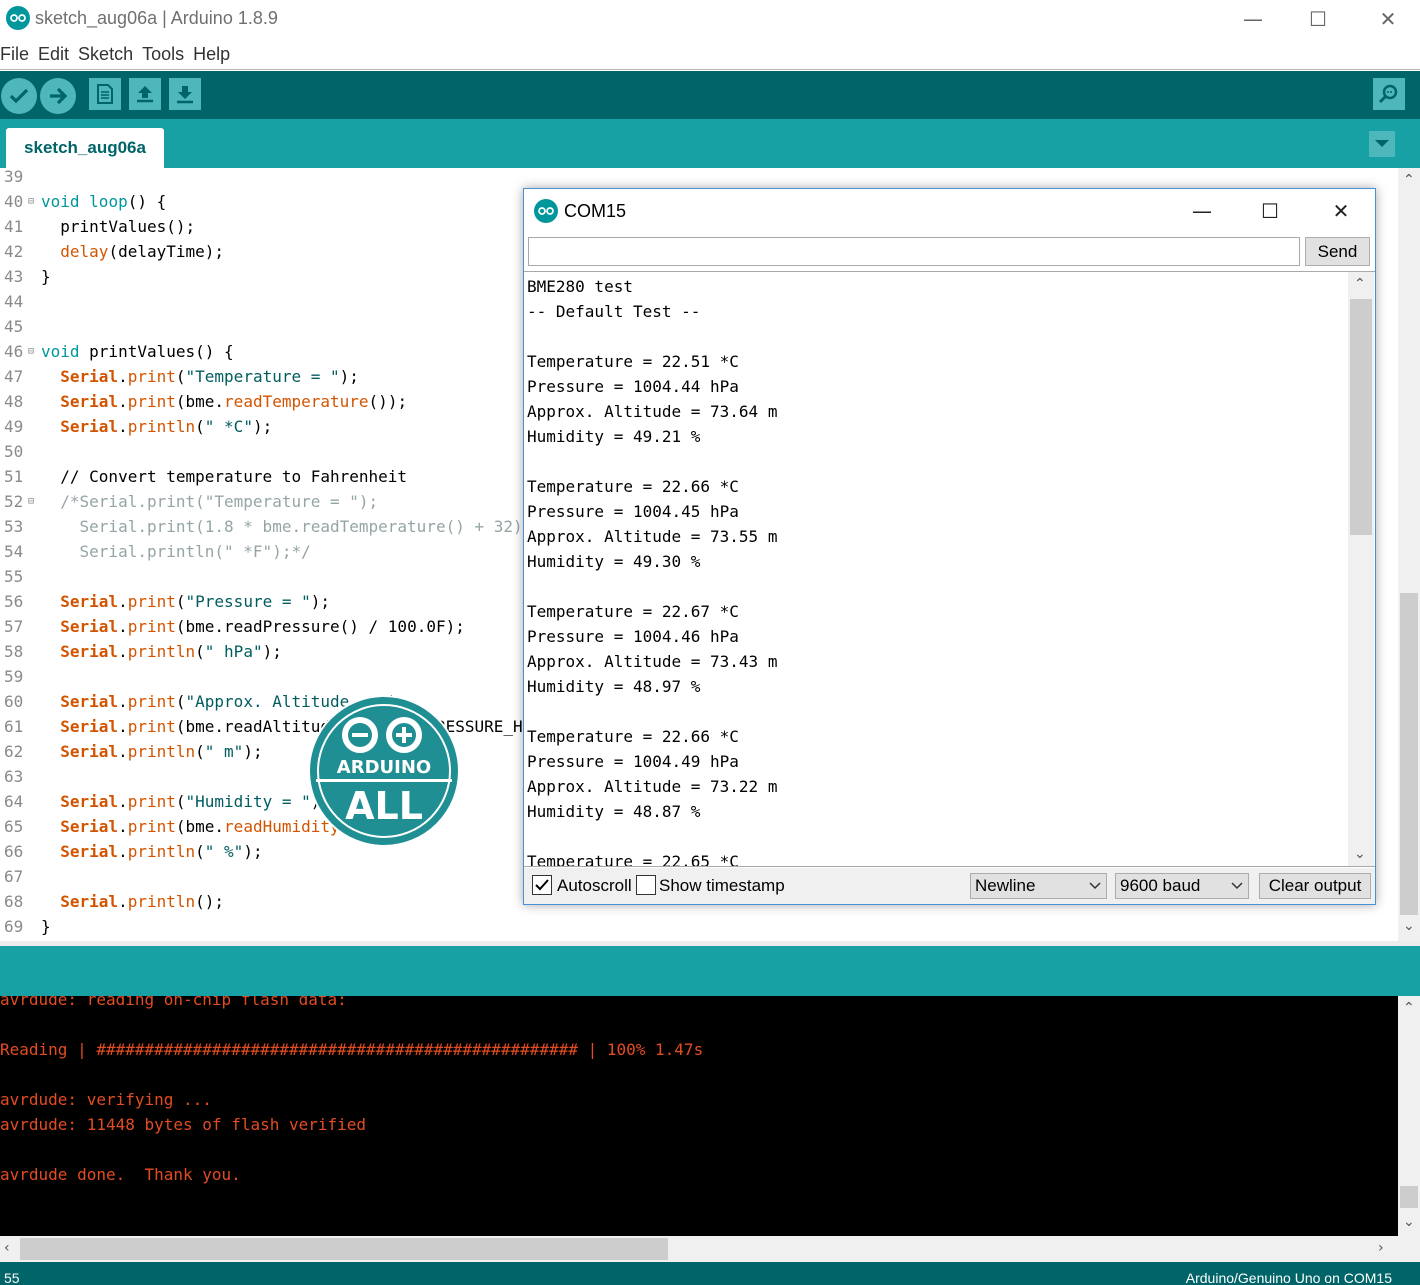  I want to click on menu-file: File, so click(14, 57).